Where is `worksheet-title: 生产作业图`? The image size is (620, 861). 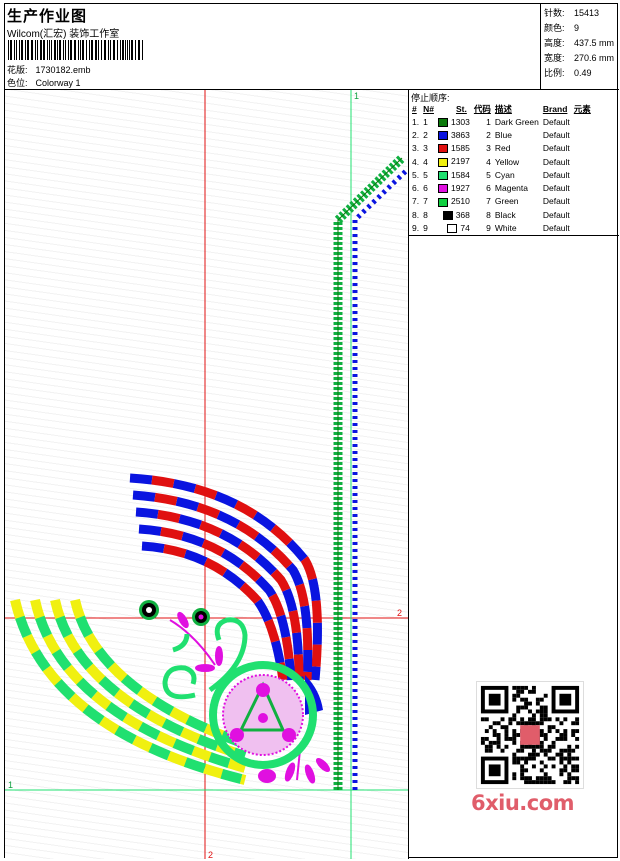 worksheet-title: 生产作业图 is located at coordinates (47, 16).